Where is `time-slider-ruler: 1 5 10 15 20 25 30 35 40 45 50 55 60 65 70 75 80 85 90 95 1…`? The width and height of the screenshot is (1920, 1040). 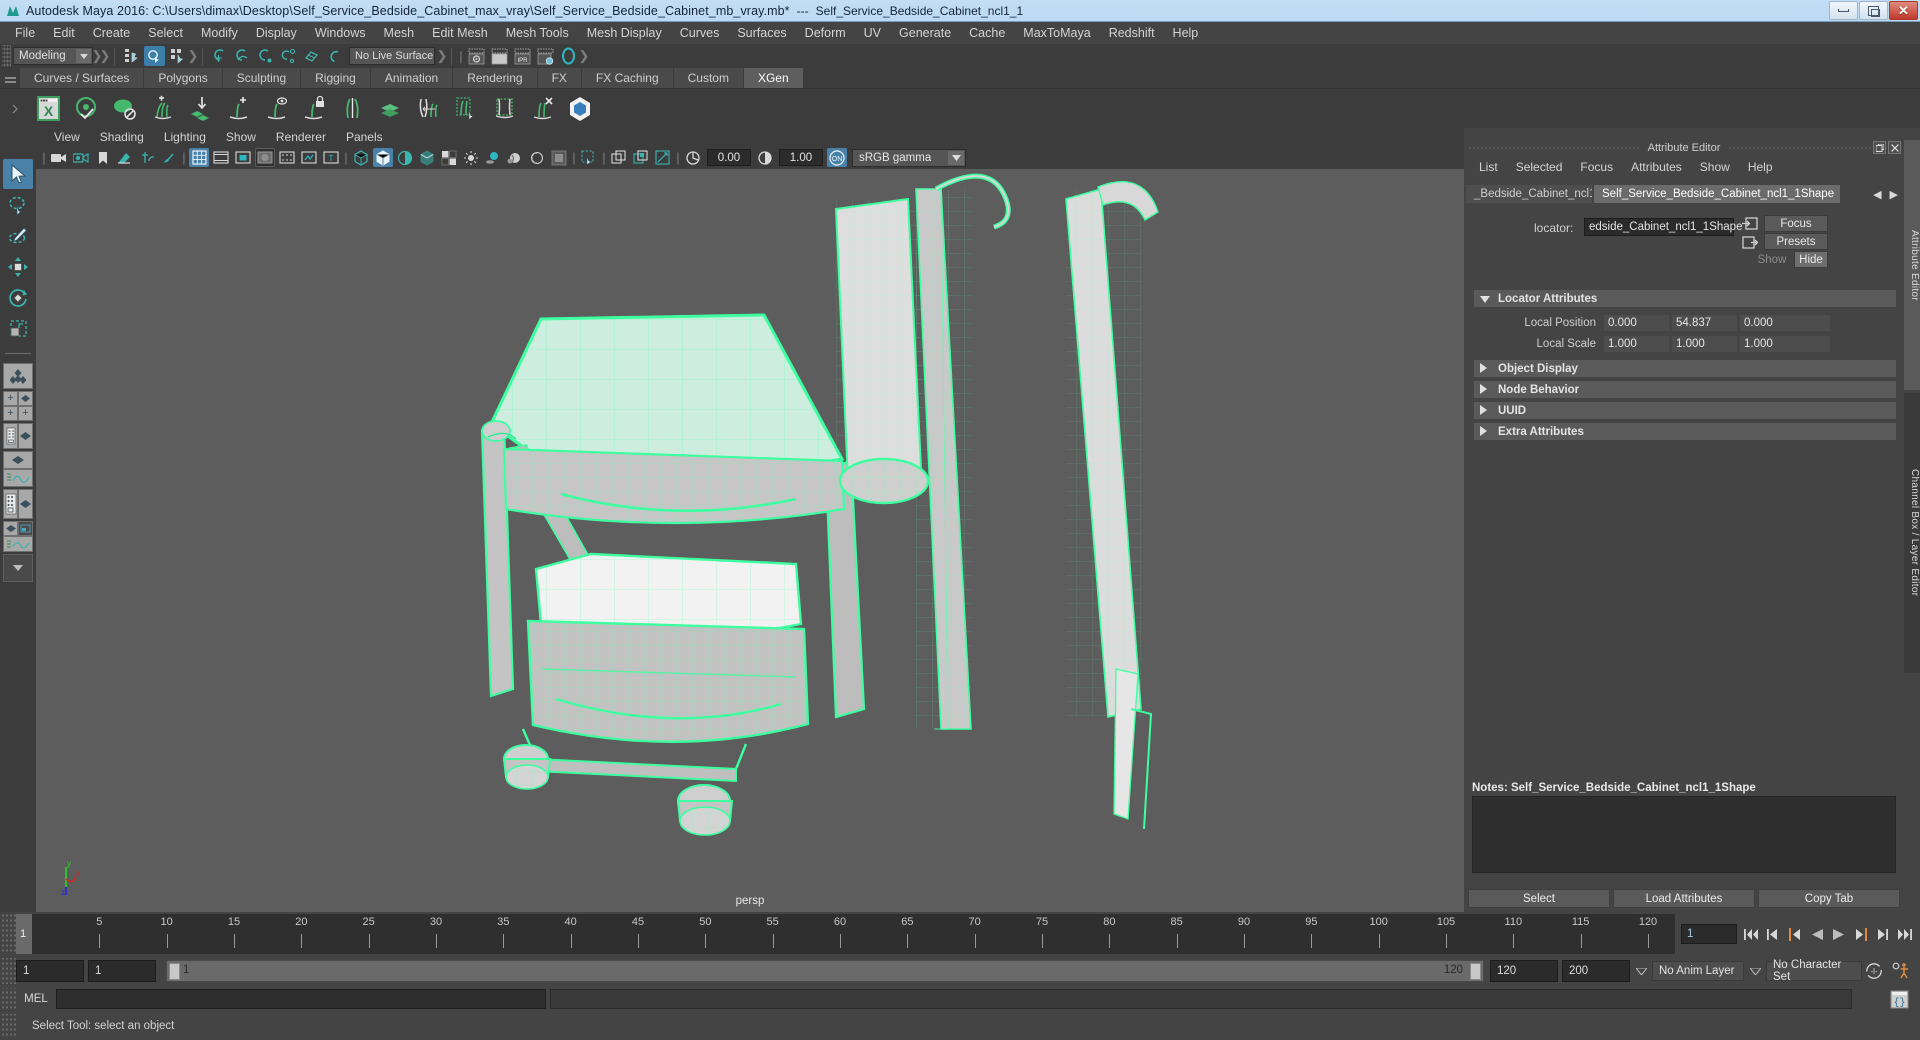 time-slider-ruler: 1 5 10 15 20 25 30 35 40 45 50 55 60 65 70 75 80 85 90 95 1… is located at coordinates (845, 934).